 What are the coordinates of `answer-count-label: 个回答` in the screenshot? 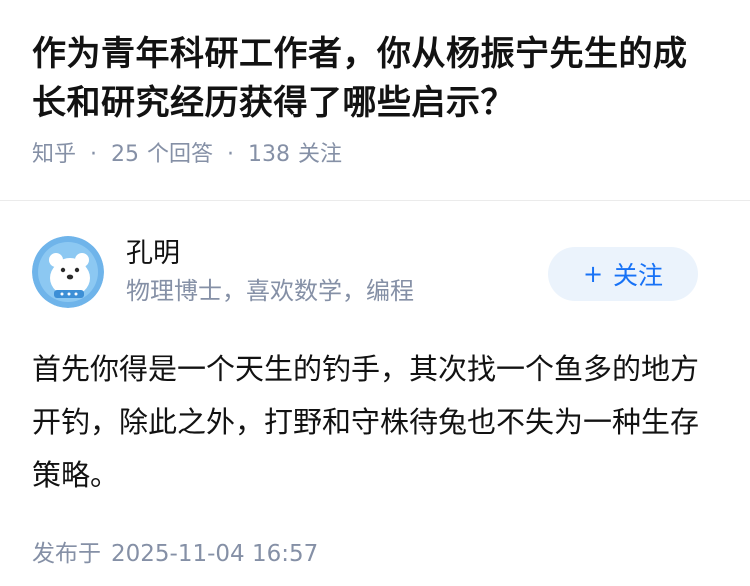 It's located at (180, 154).